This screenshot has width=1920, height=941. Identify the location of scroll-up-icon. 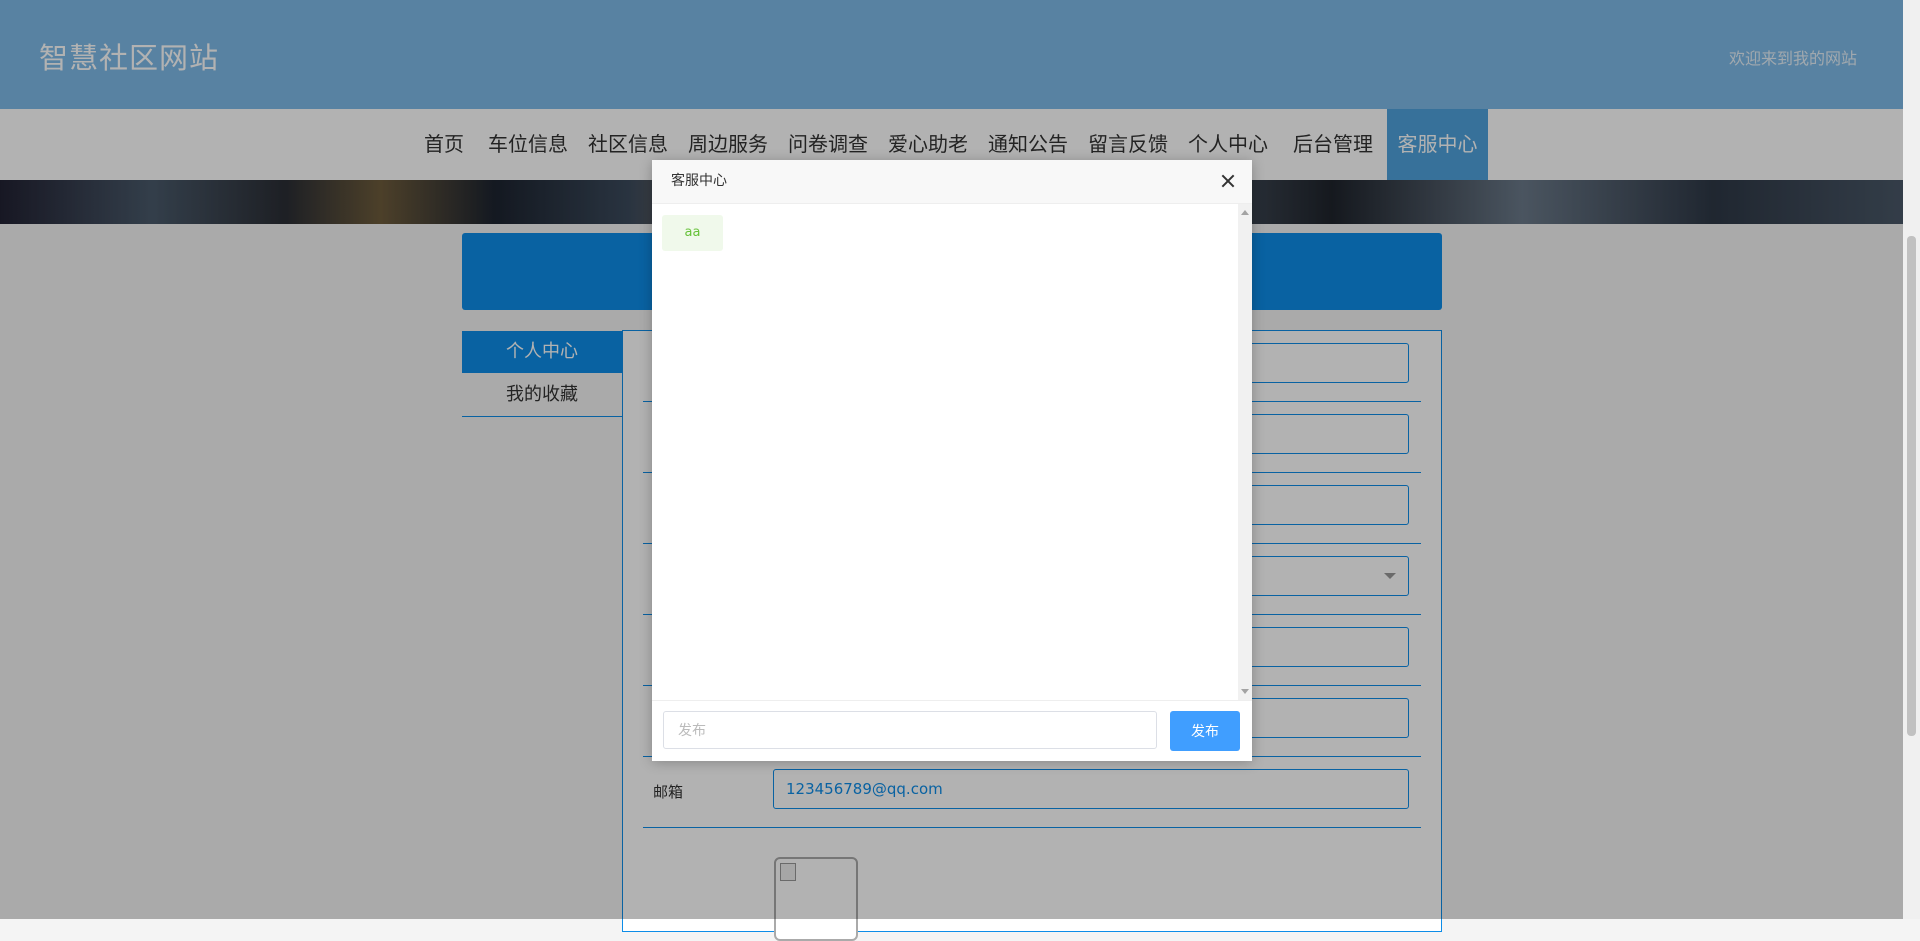
(1245, 212).